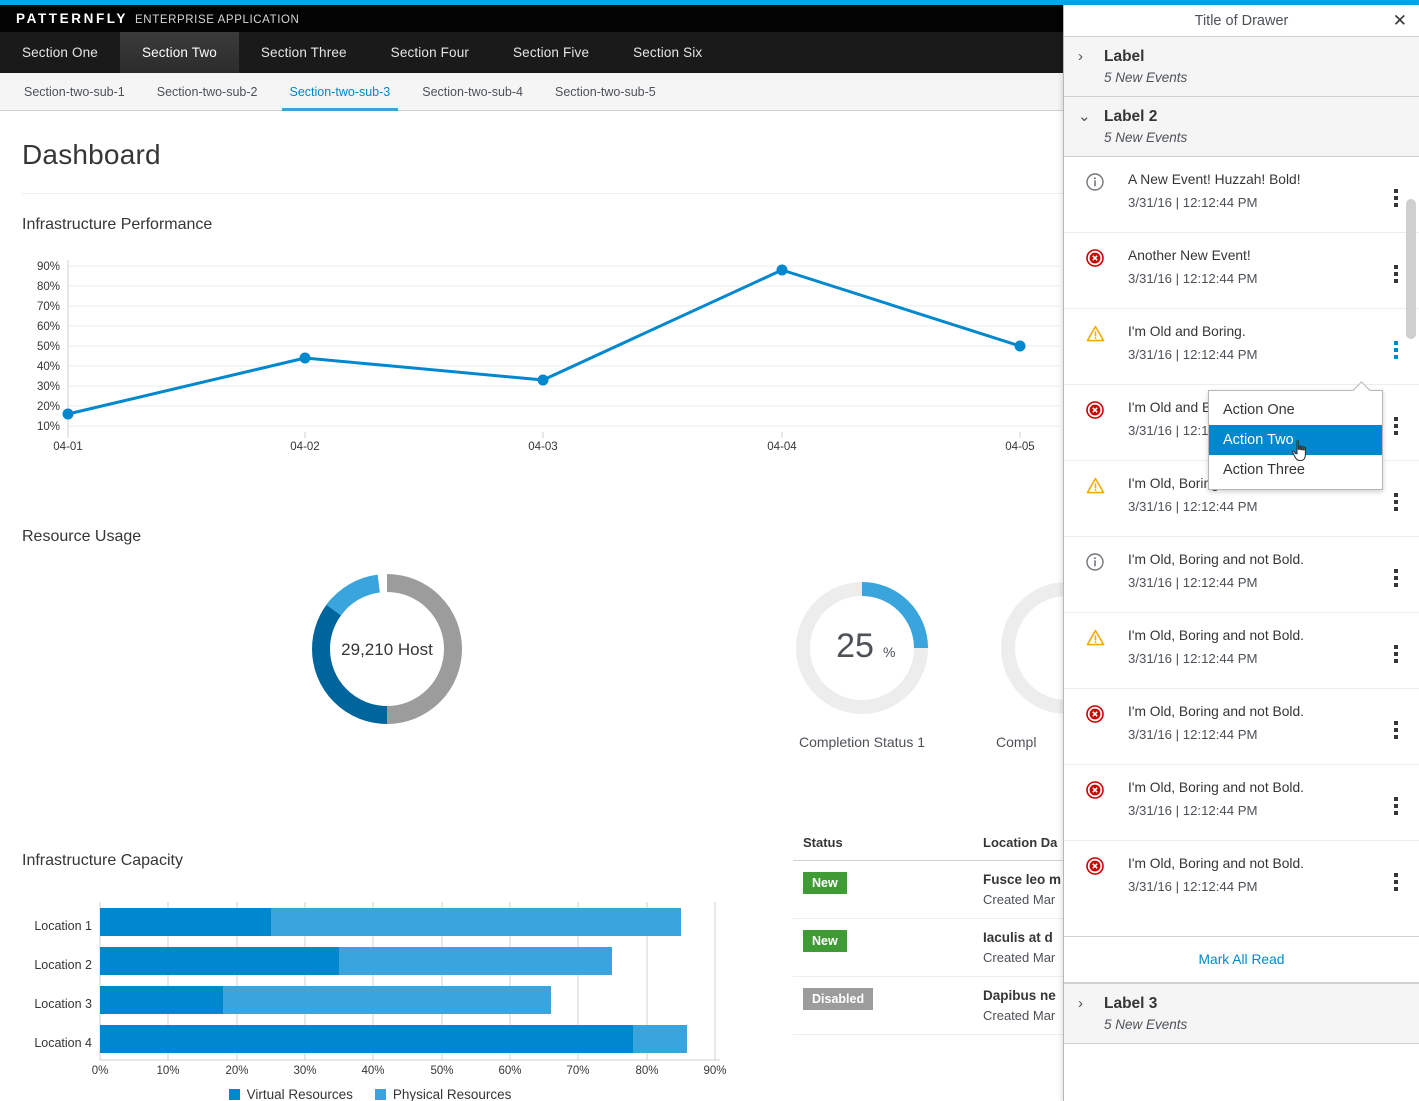  I want to click on drawer-group-label-3: › Label 3 5 New Events, so click(1241, 1013).